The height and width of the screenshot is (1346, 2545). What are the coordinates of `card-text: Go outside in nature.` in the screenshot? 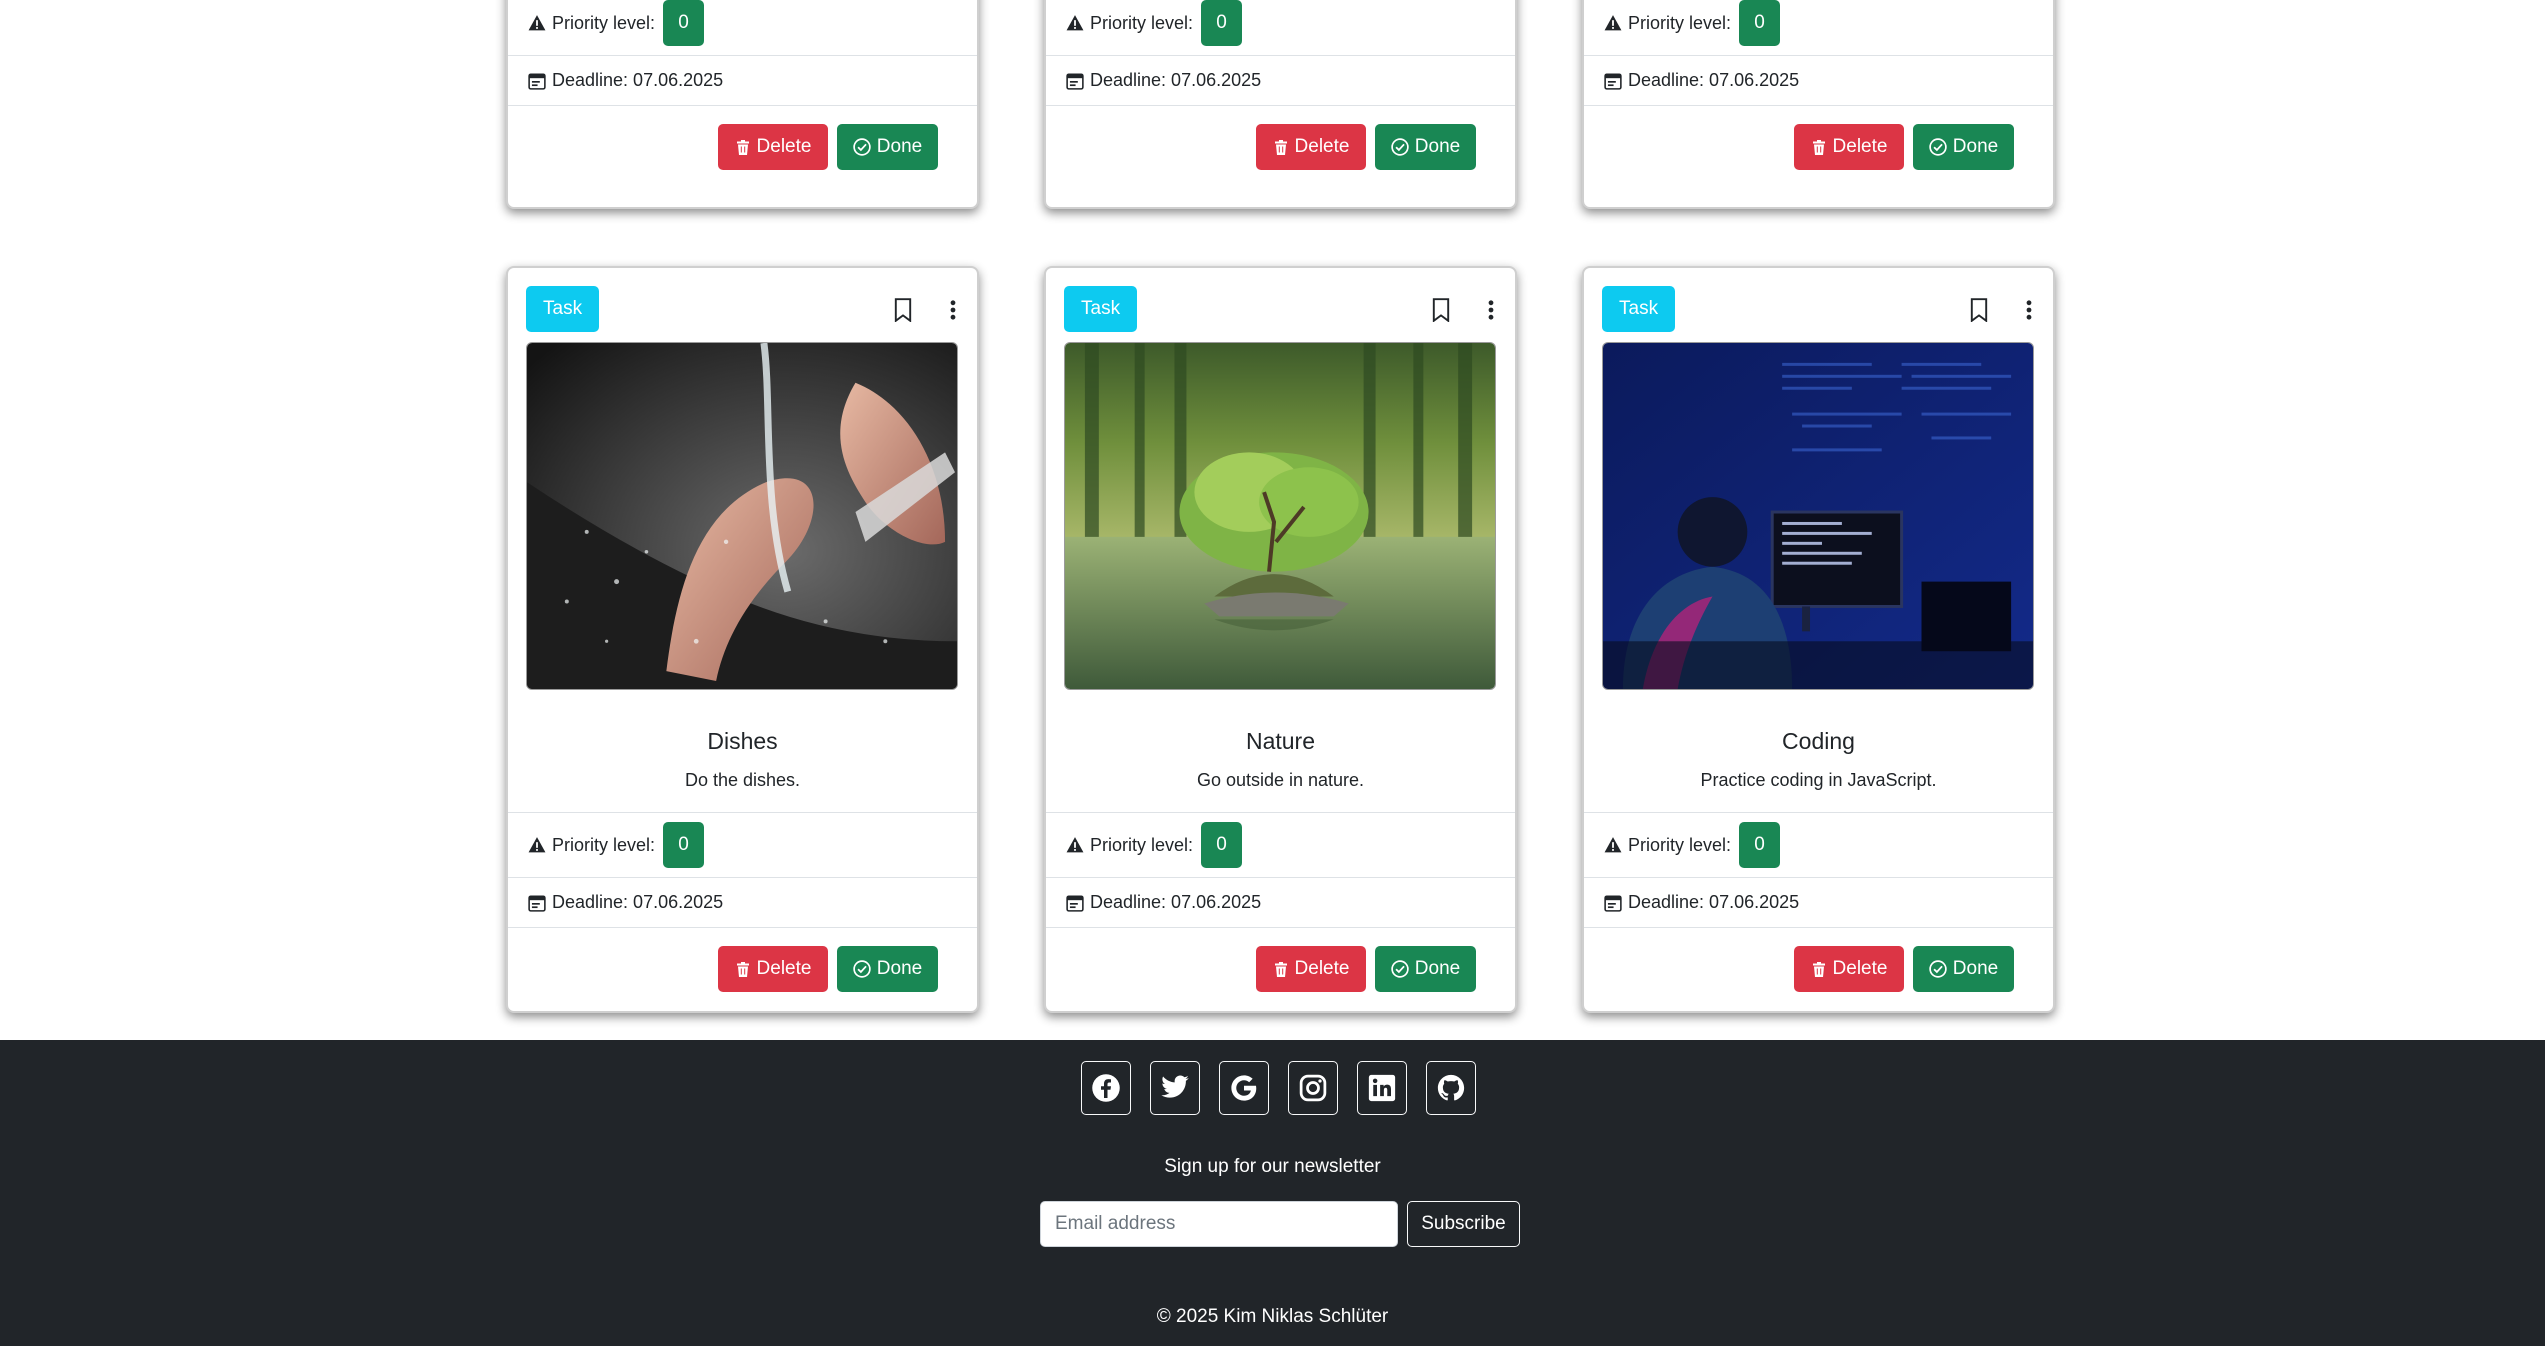 It's located at (1280, 780).